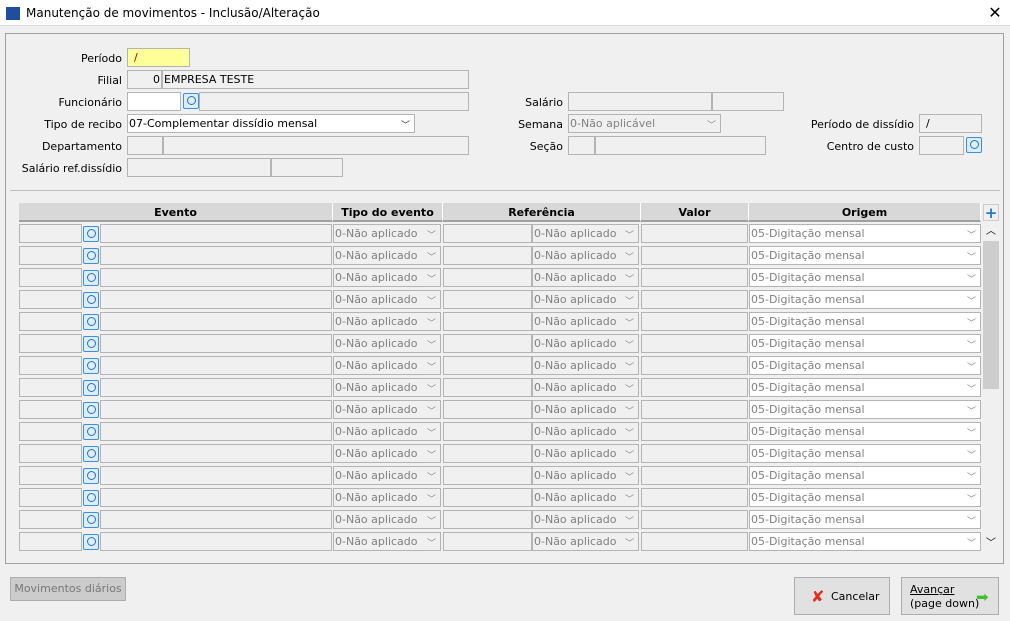  Describe the element at coordinates (950, 596) in the screenshot. I see `avancar-button: Avançar (page down) ➡` at that location.